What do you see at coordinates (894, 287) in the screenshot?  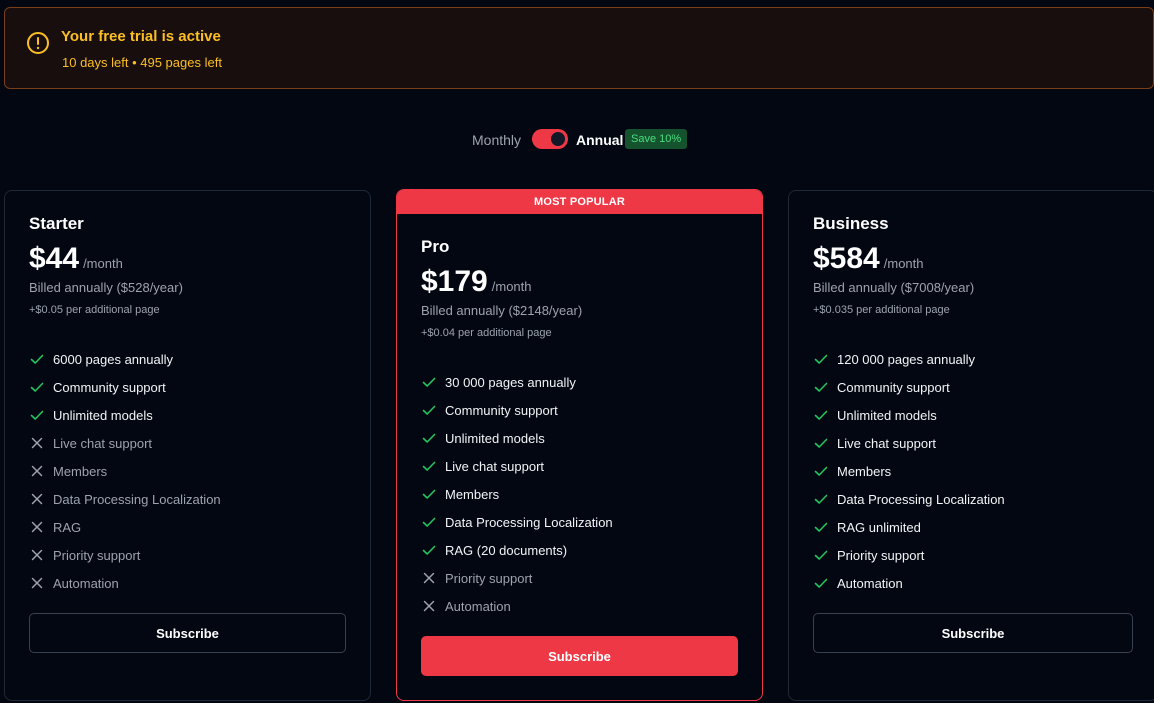 I see `billed-annually-text: Billed annually ($7008/year)` at bounding box center [894, 287].